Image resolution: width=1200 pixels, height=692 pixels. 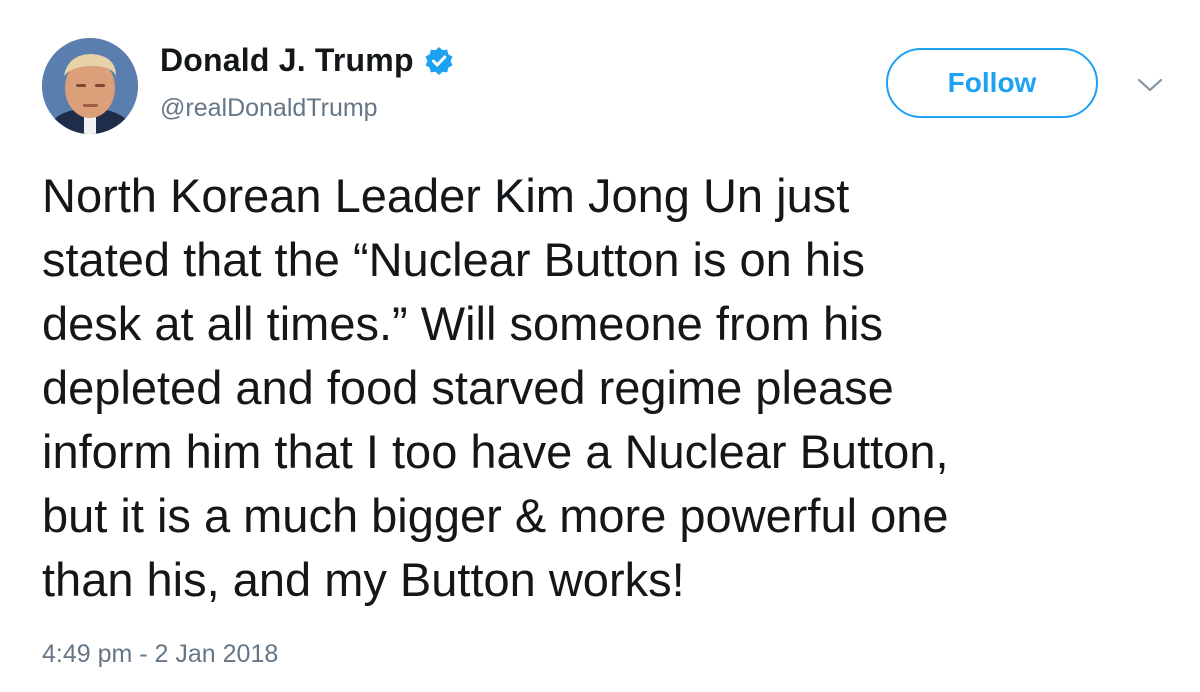 I want to click on display-name: Donald J. Trump, so click(x=287, y=60).